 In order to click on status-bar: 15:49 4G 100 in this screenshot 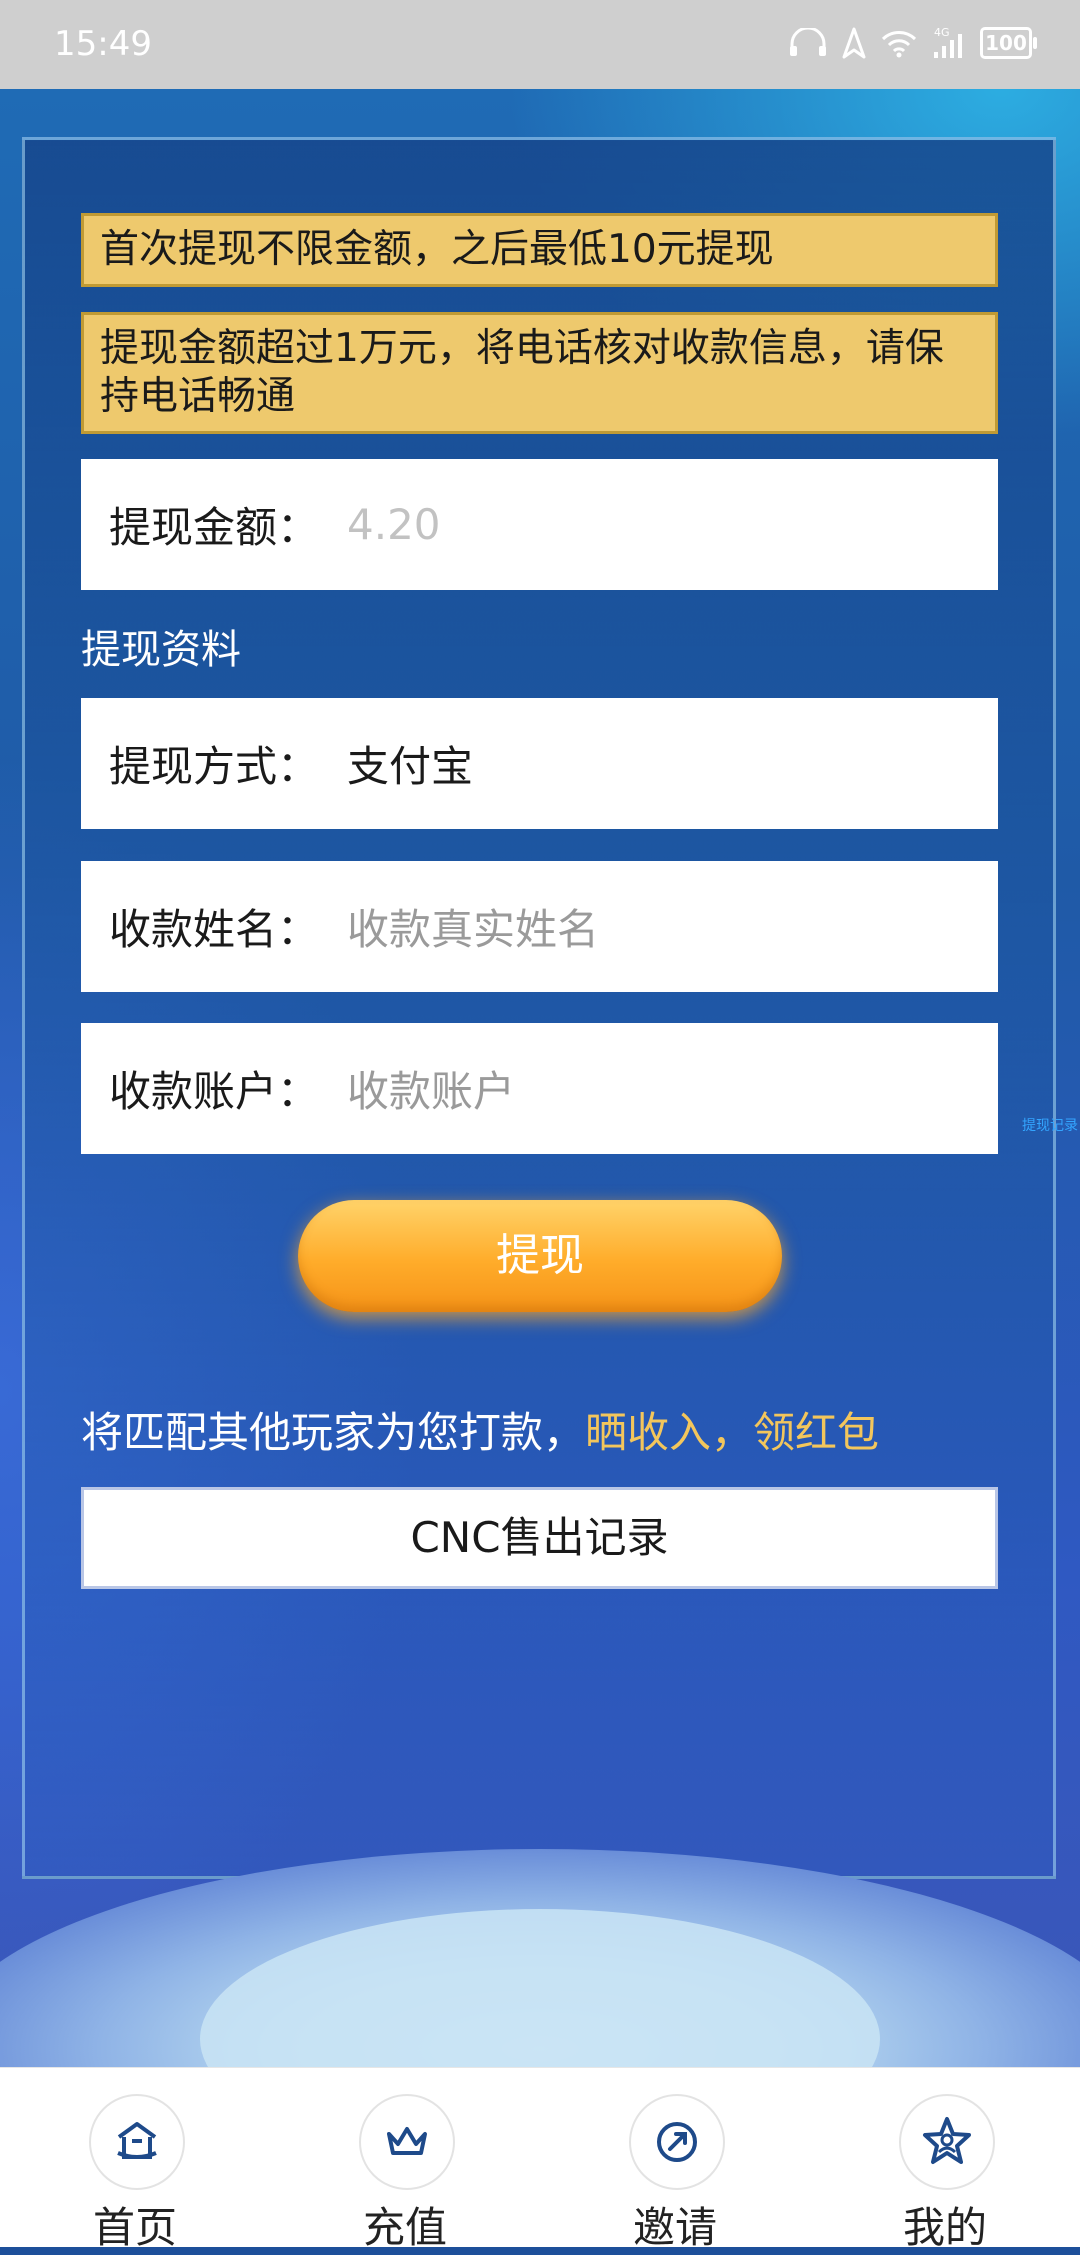, I will do `click(540, 44)`.